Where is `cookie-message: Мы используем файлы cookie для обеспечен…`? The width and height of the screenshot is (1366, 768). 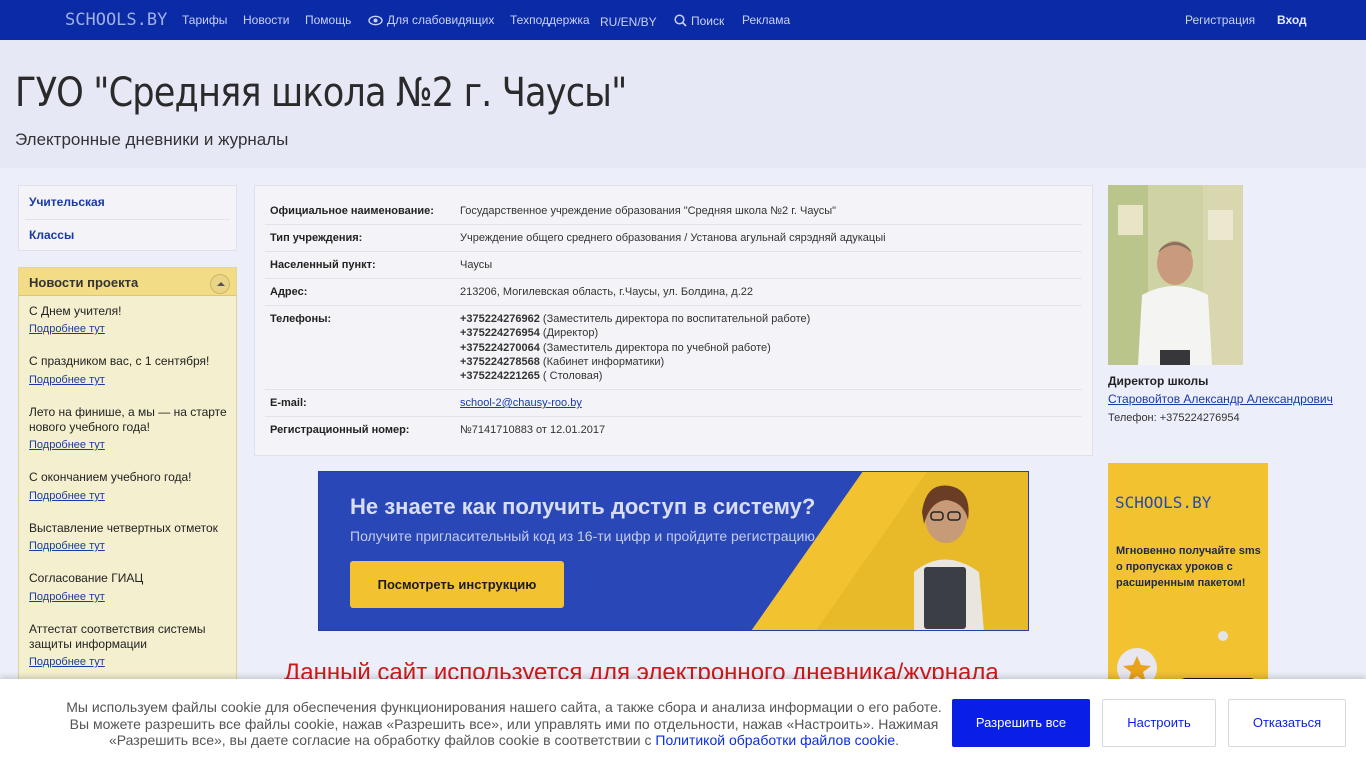
cookie-message: Мы используем файлы cookie для обеспечен… is located at coordinates (504, 724).